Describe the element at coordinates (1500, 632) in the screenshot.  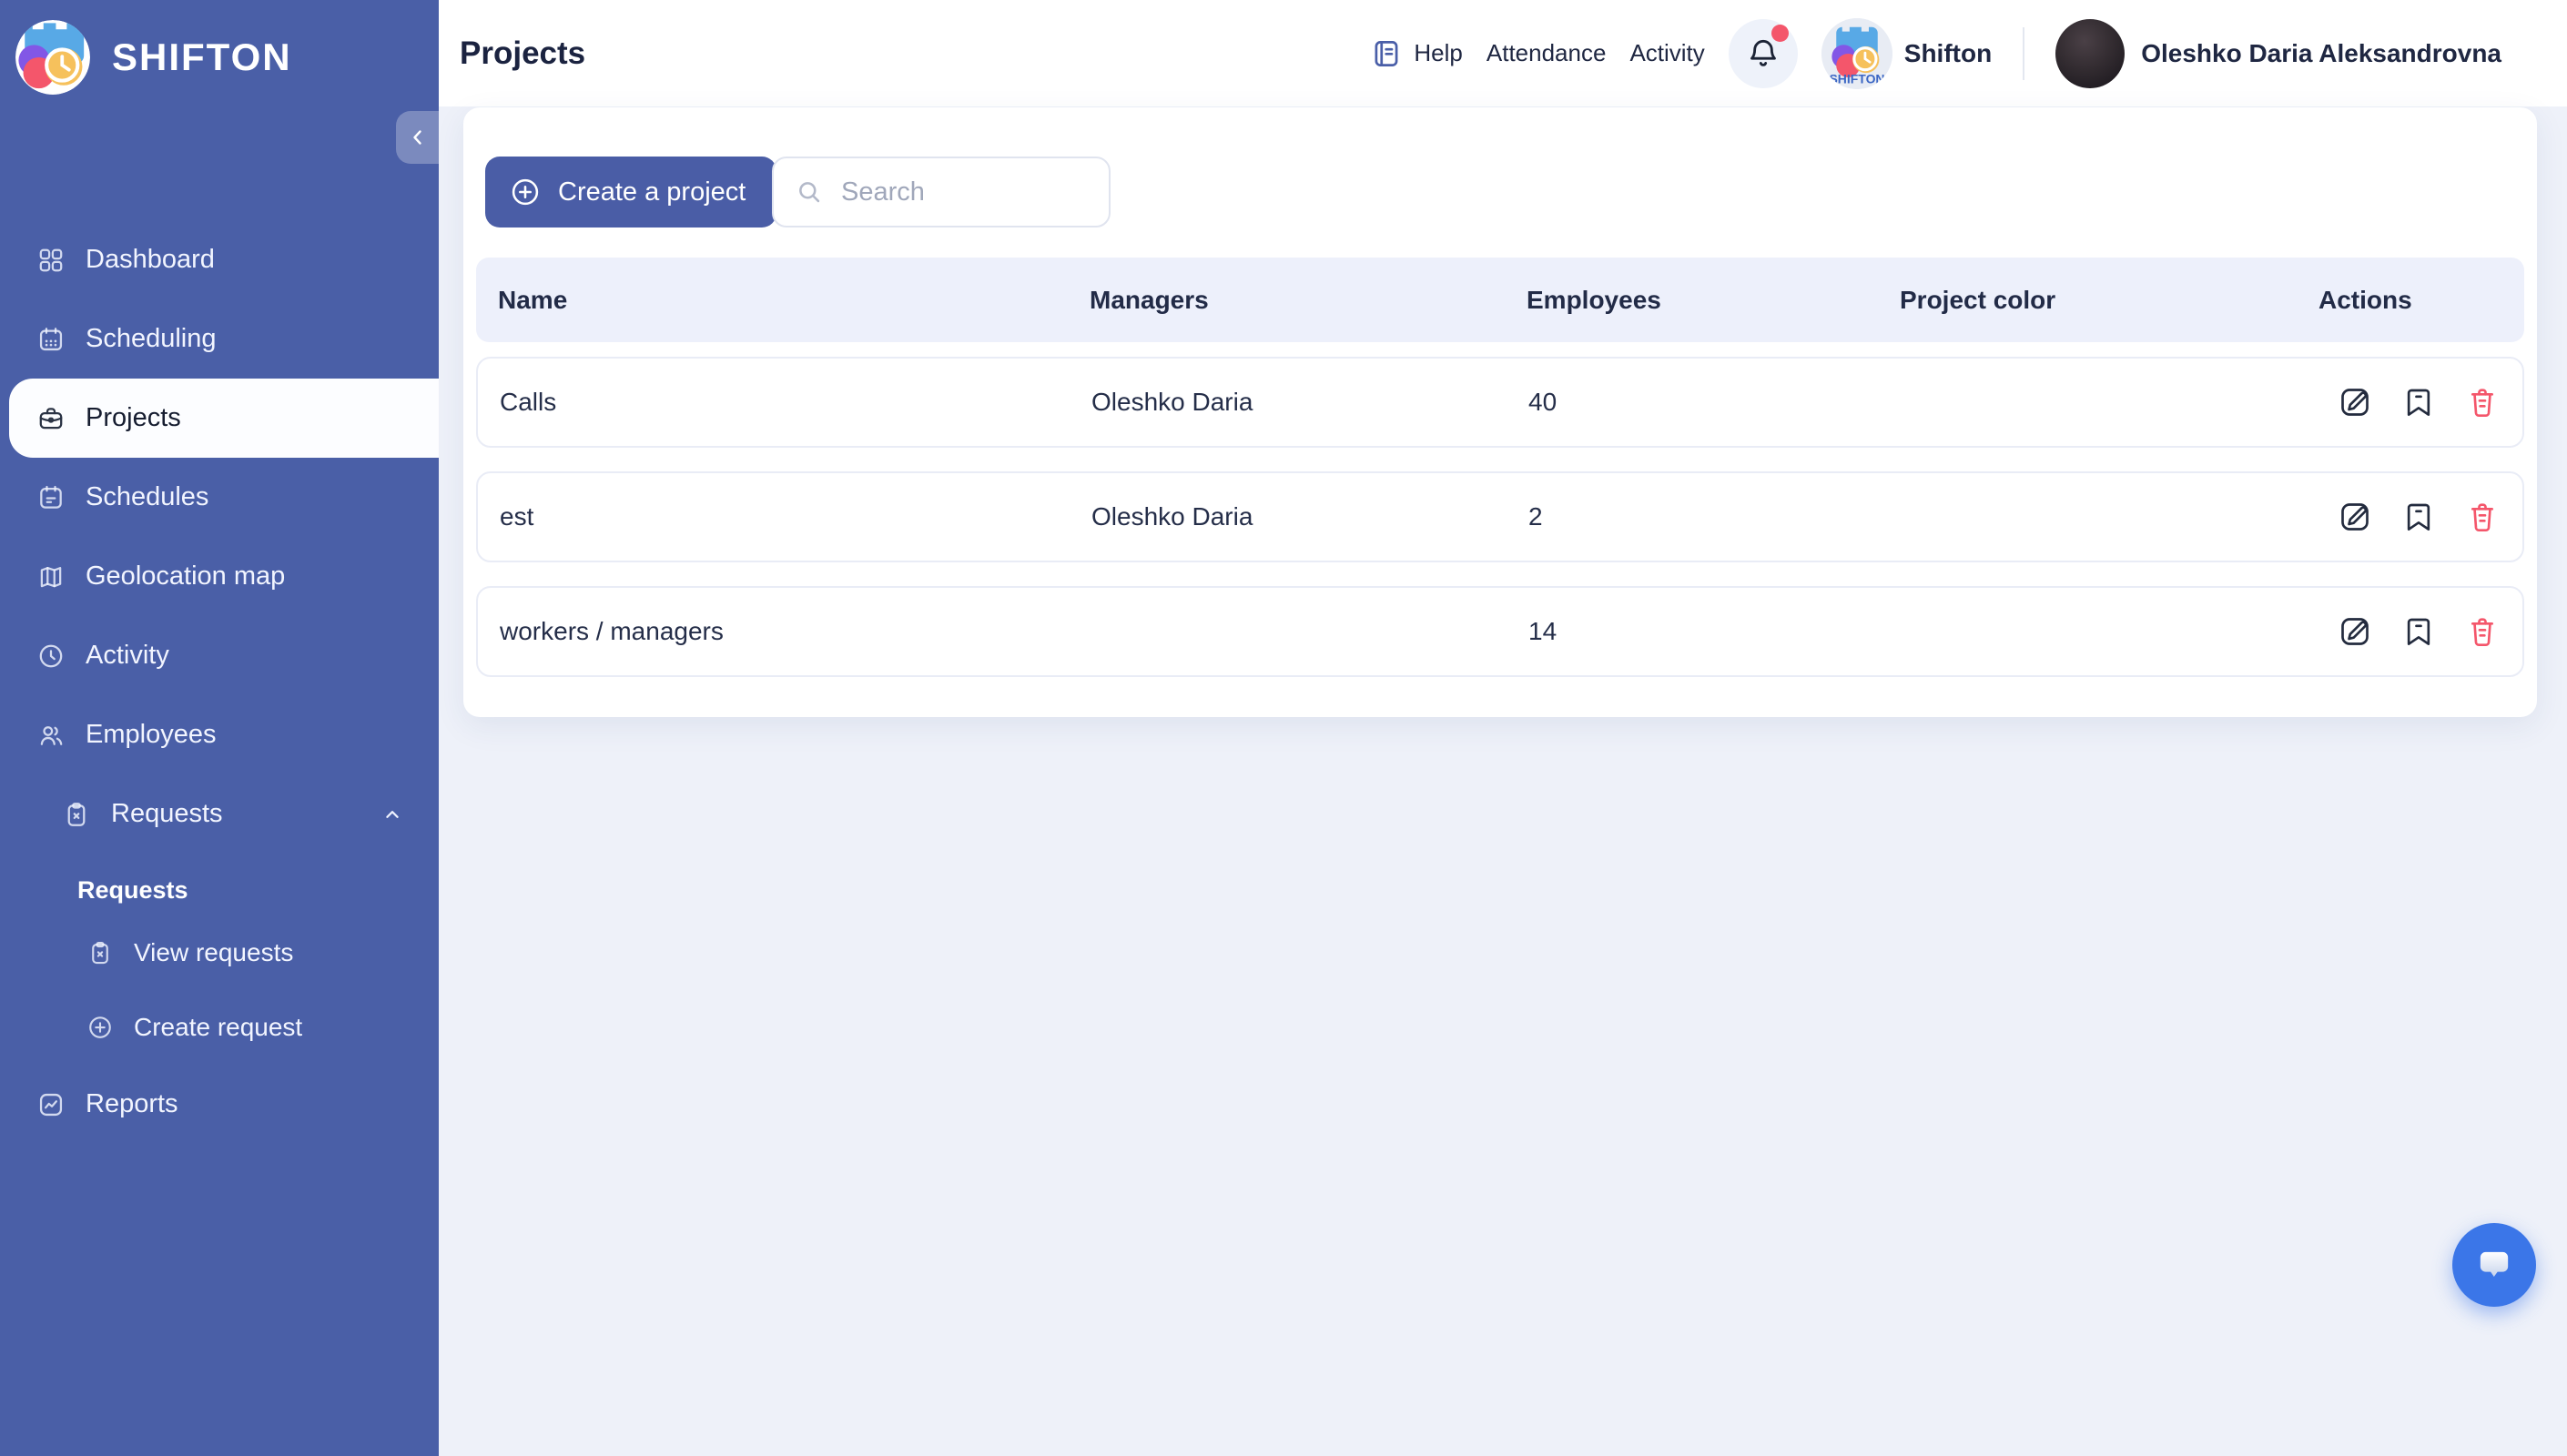
I see `table-row: workers / managers 14` at that location.